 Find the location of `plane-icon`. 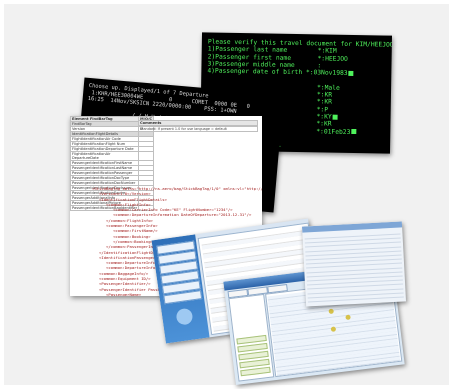

plane-icon is located at coordinates (184, 316).